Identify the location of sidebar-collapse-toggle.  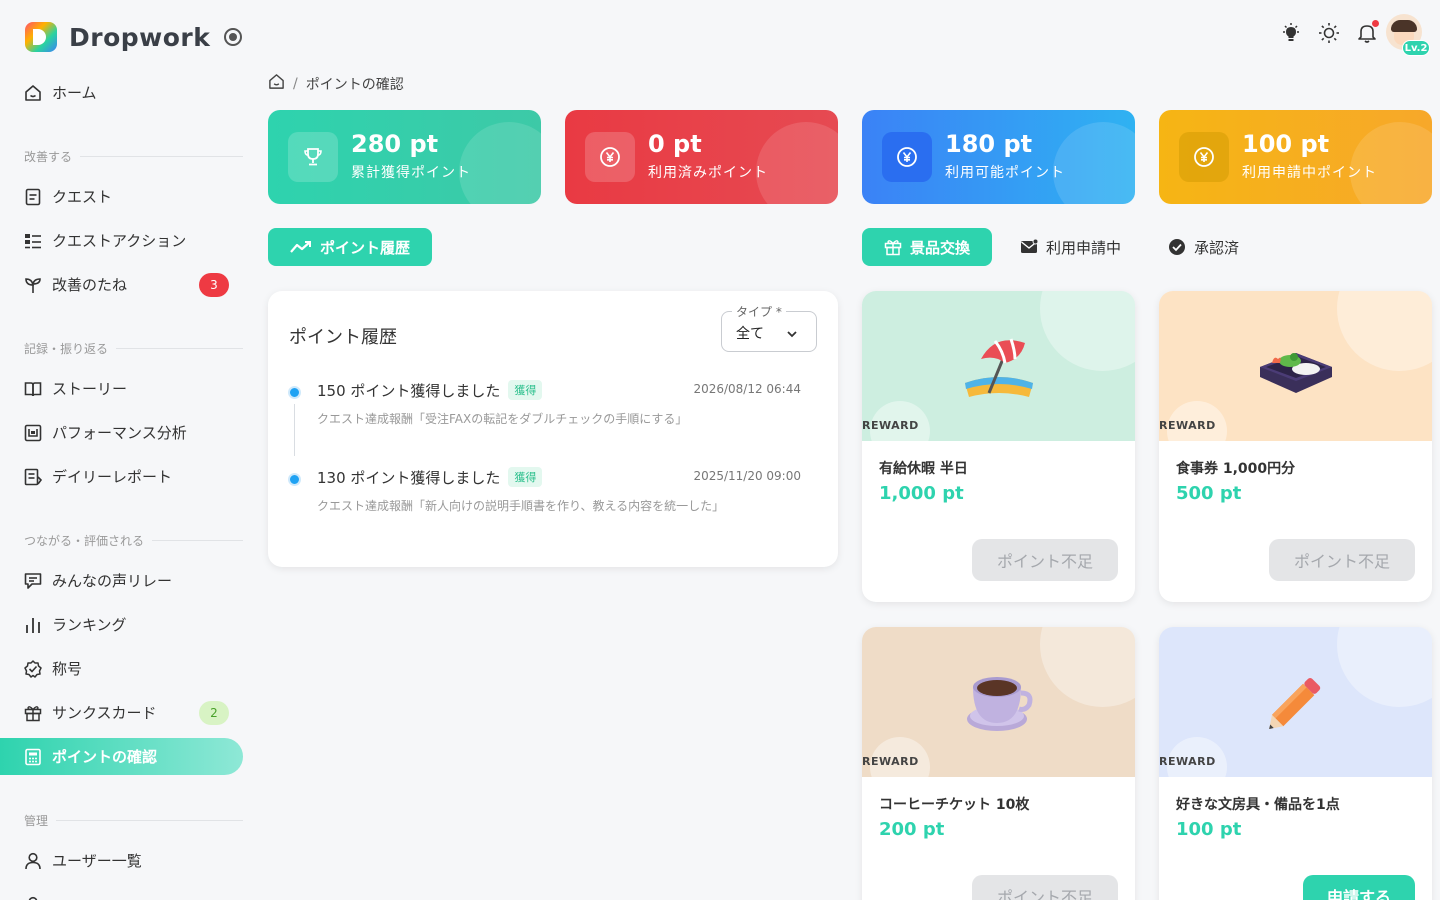
(233, 37).